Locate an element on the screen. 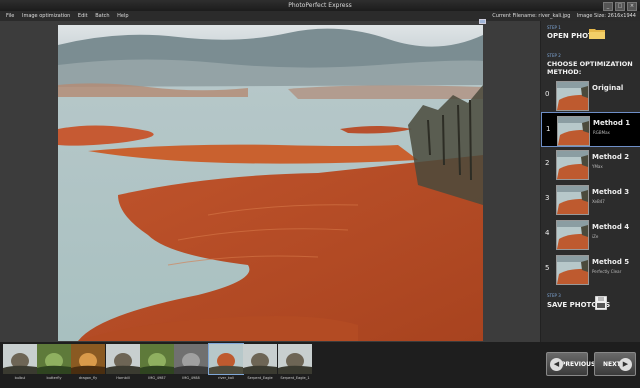  method-option-5: 5 Method 5 Perfectly Clear is located at coordinates (590, 269).